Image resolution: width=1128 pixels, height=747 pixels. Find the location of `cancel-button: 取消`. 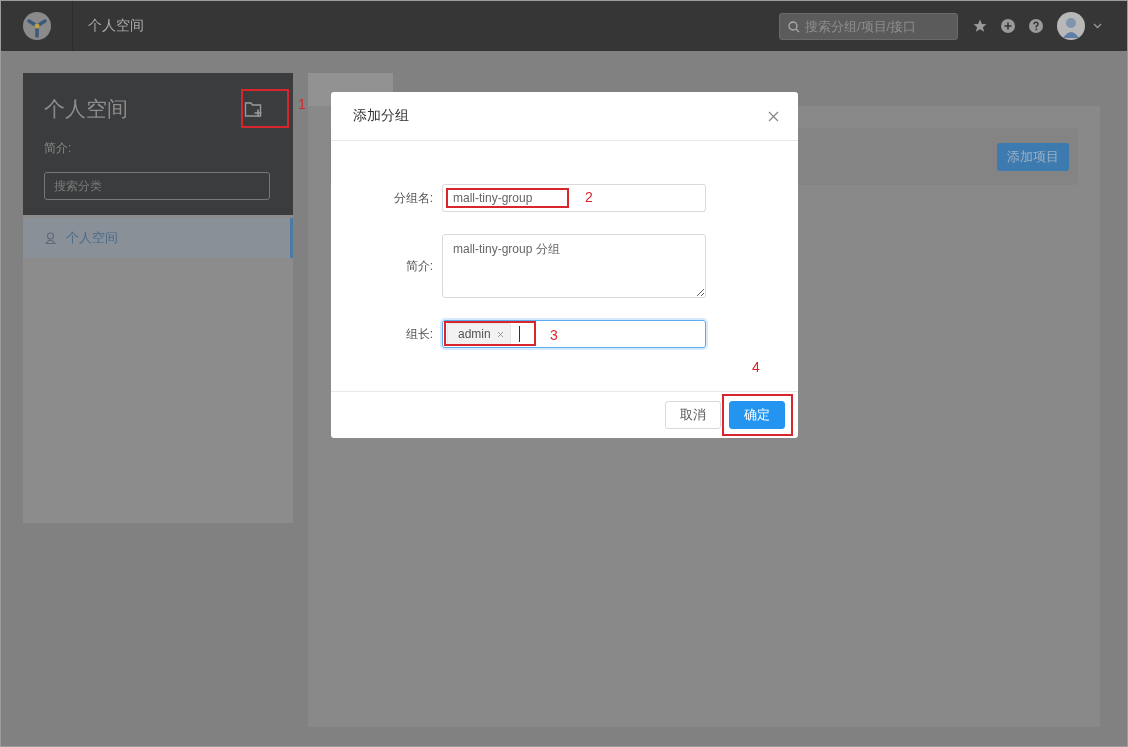

cancel-button: 取消 is located at coordinates (693, 415).